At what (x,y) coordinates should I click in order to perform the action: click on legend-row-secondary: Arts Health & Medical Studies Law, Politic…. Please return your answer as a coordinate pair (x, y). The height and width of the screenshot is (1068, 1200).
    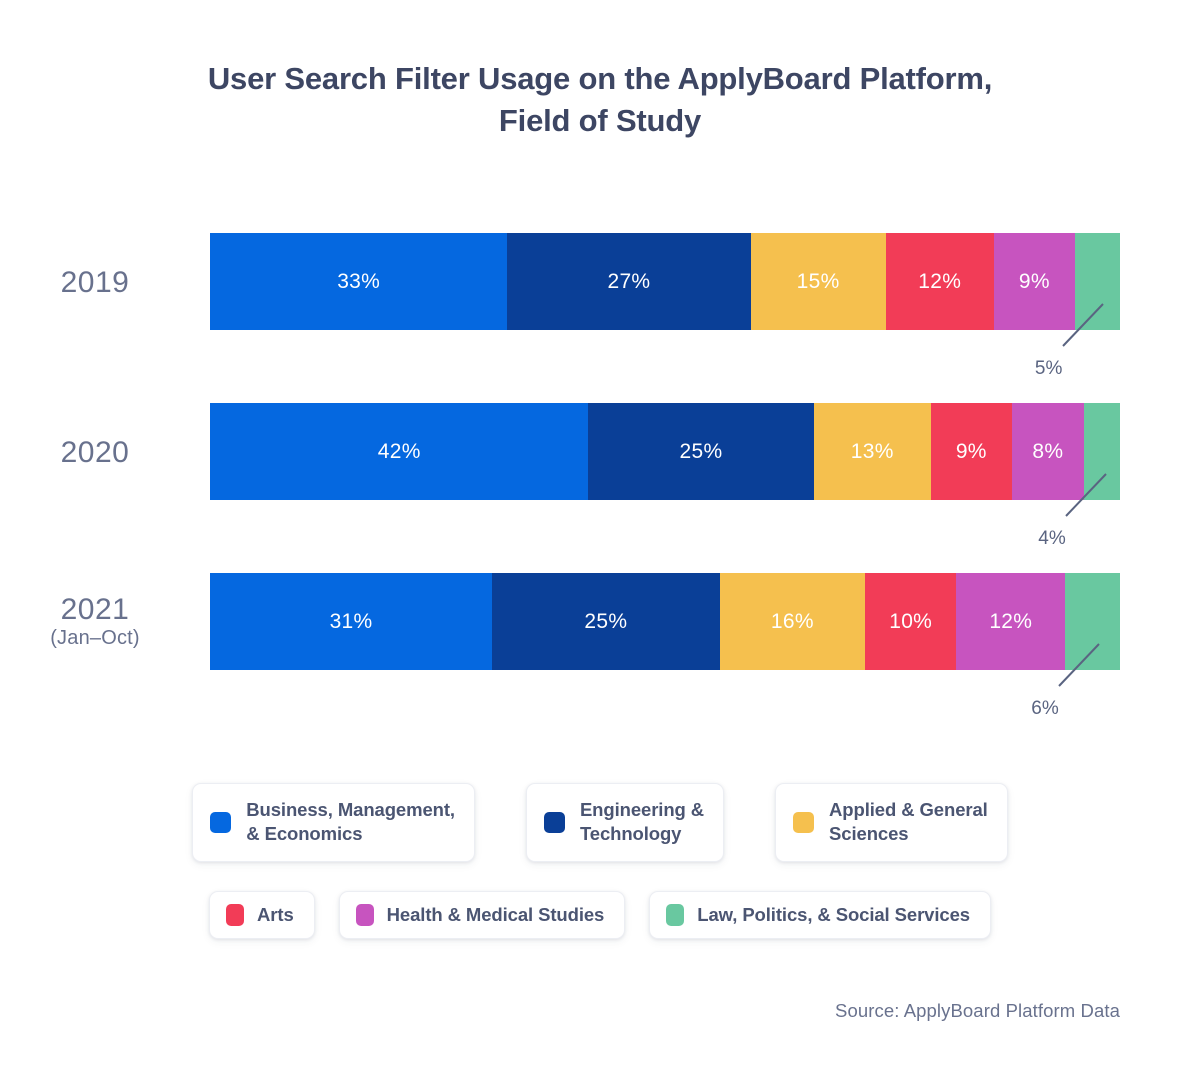
    Looking at the image, I should click on (600, 915).